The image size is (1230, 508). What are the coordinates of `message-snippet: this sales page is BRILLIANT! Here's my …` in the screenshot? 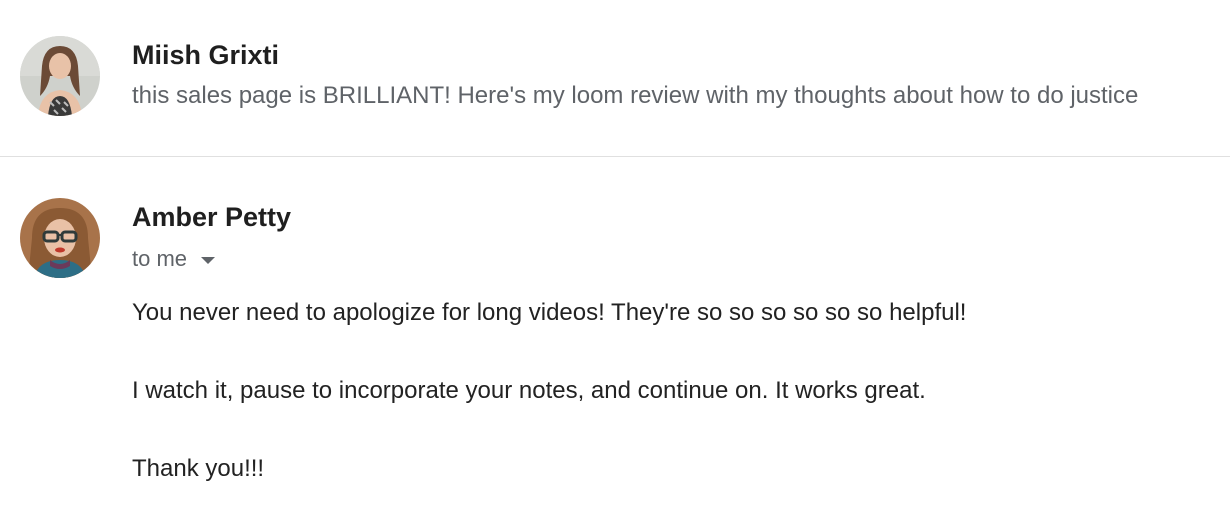 It's located at (635, 95).